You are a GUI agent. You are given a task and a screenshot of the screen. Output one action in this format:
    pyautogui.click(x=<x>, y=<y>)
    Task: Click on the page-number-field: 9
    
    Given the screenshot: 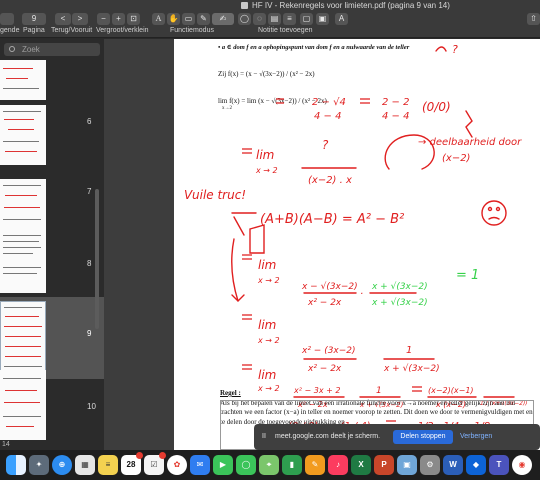 What is the action you would take?
    pyautogui.click(x=34, y=19)
    